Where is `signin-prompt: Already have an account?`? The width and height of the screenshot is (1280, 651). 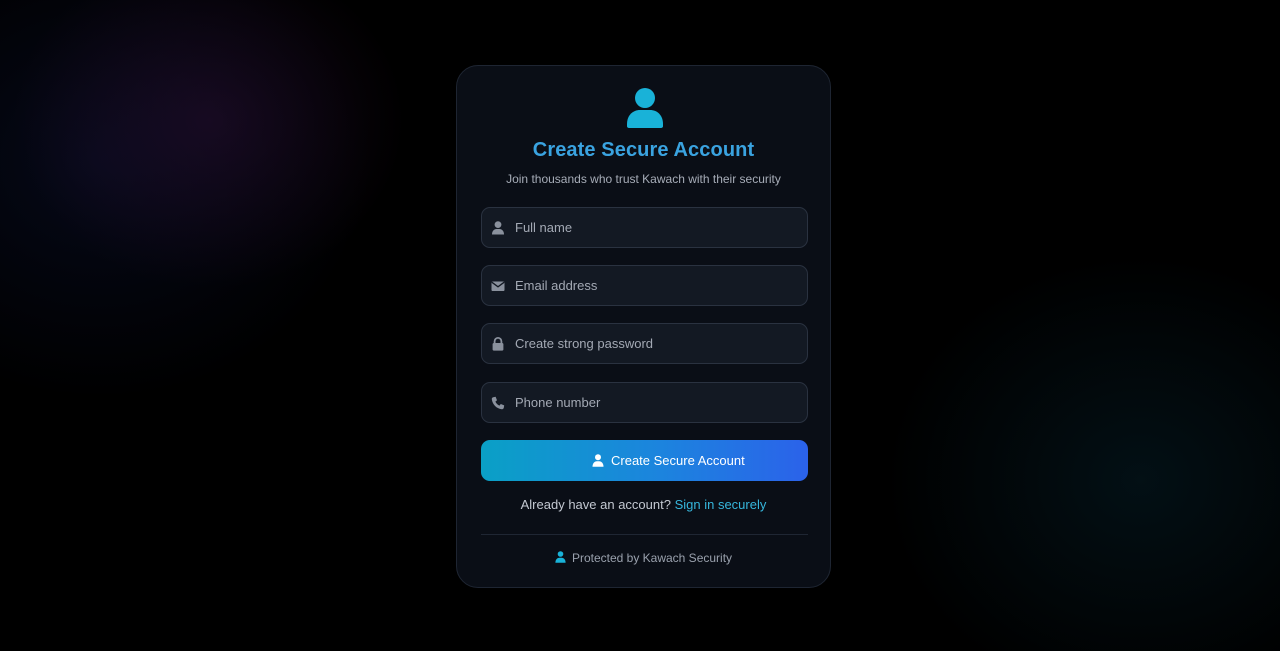 signin-prompt: Already have an account? is located at coordinates (595, 504).